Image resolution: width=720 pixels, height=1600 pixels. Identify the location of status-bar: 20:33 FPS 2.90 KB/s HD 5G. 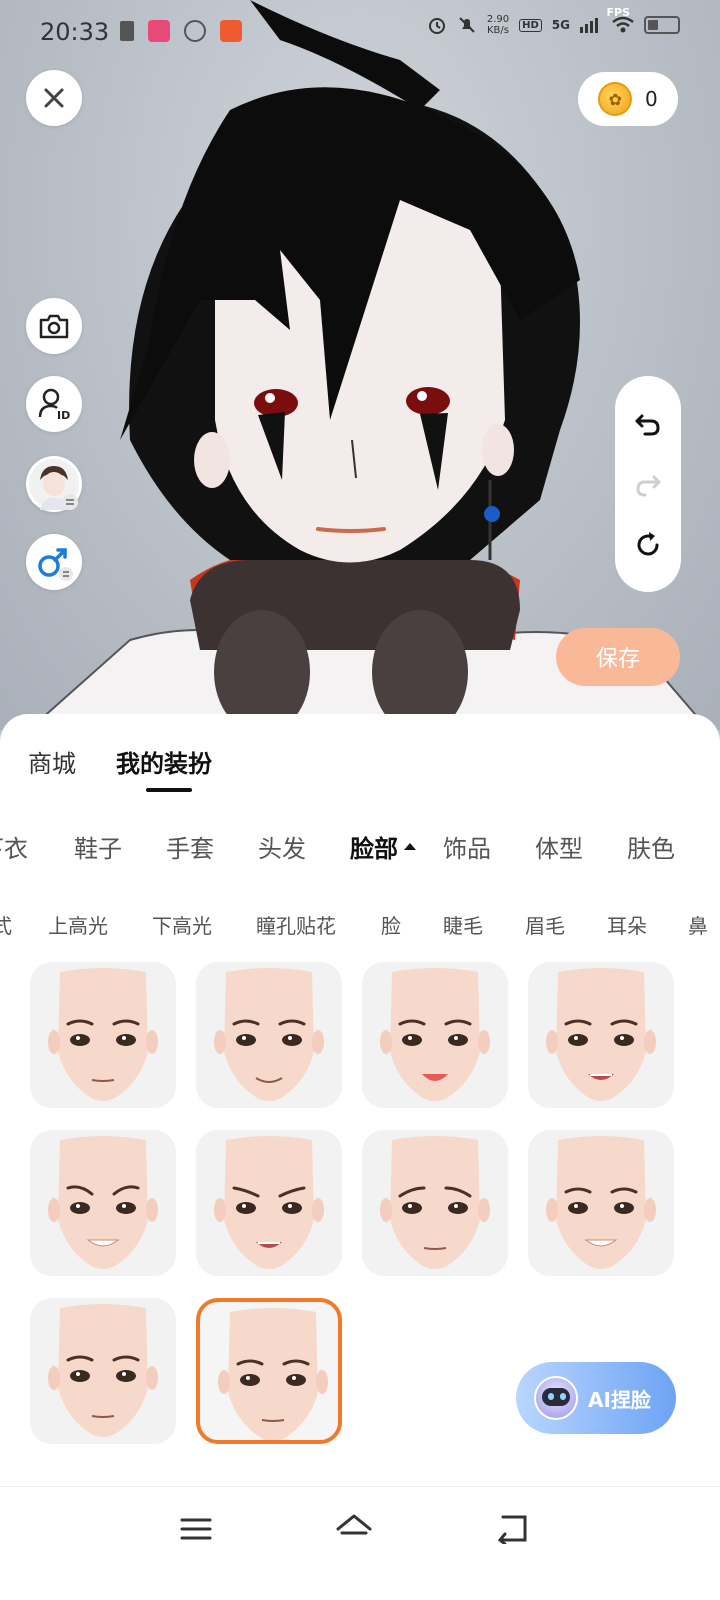
(360, 32).